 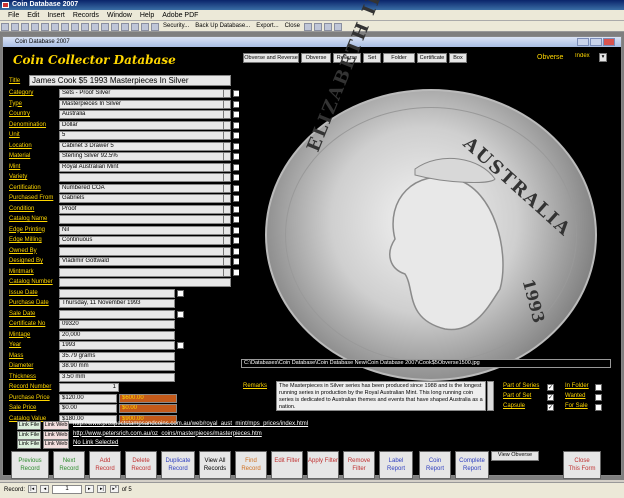 What do you see at coordinates (145, 261) in the screenshot?
I see `field-designed-by: Vladimir Gottwald` at bounding box center [145, 261].